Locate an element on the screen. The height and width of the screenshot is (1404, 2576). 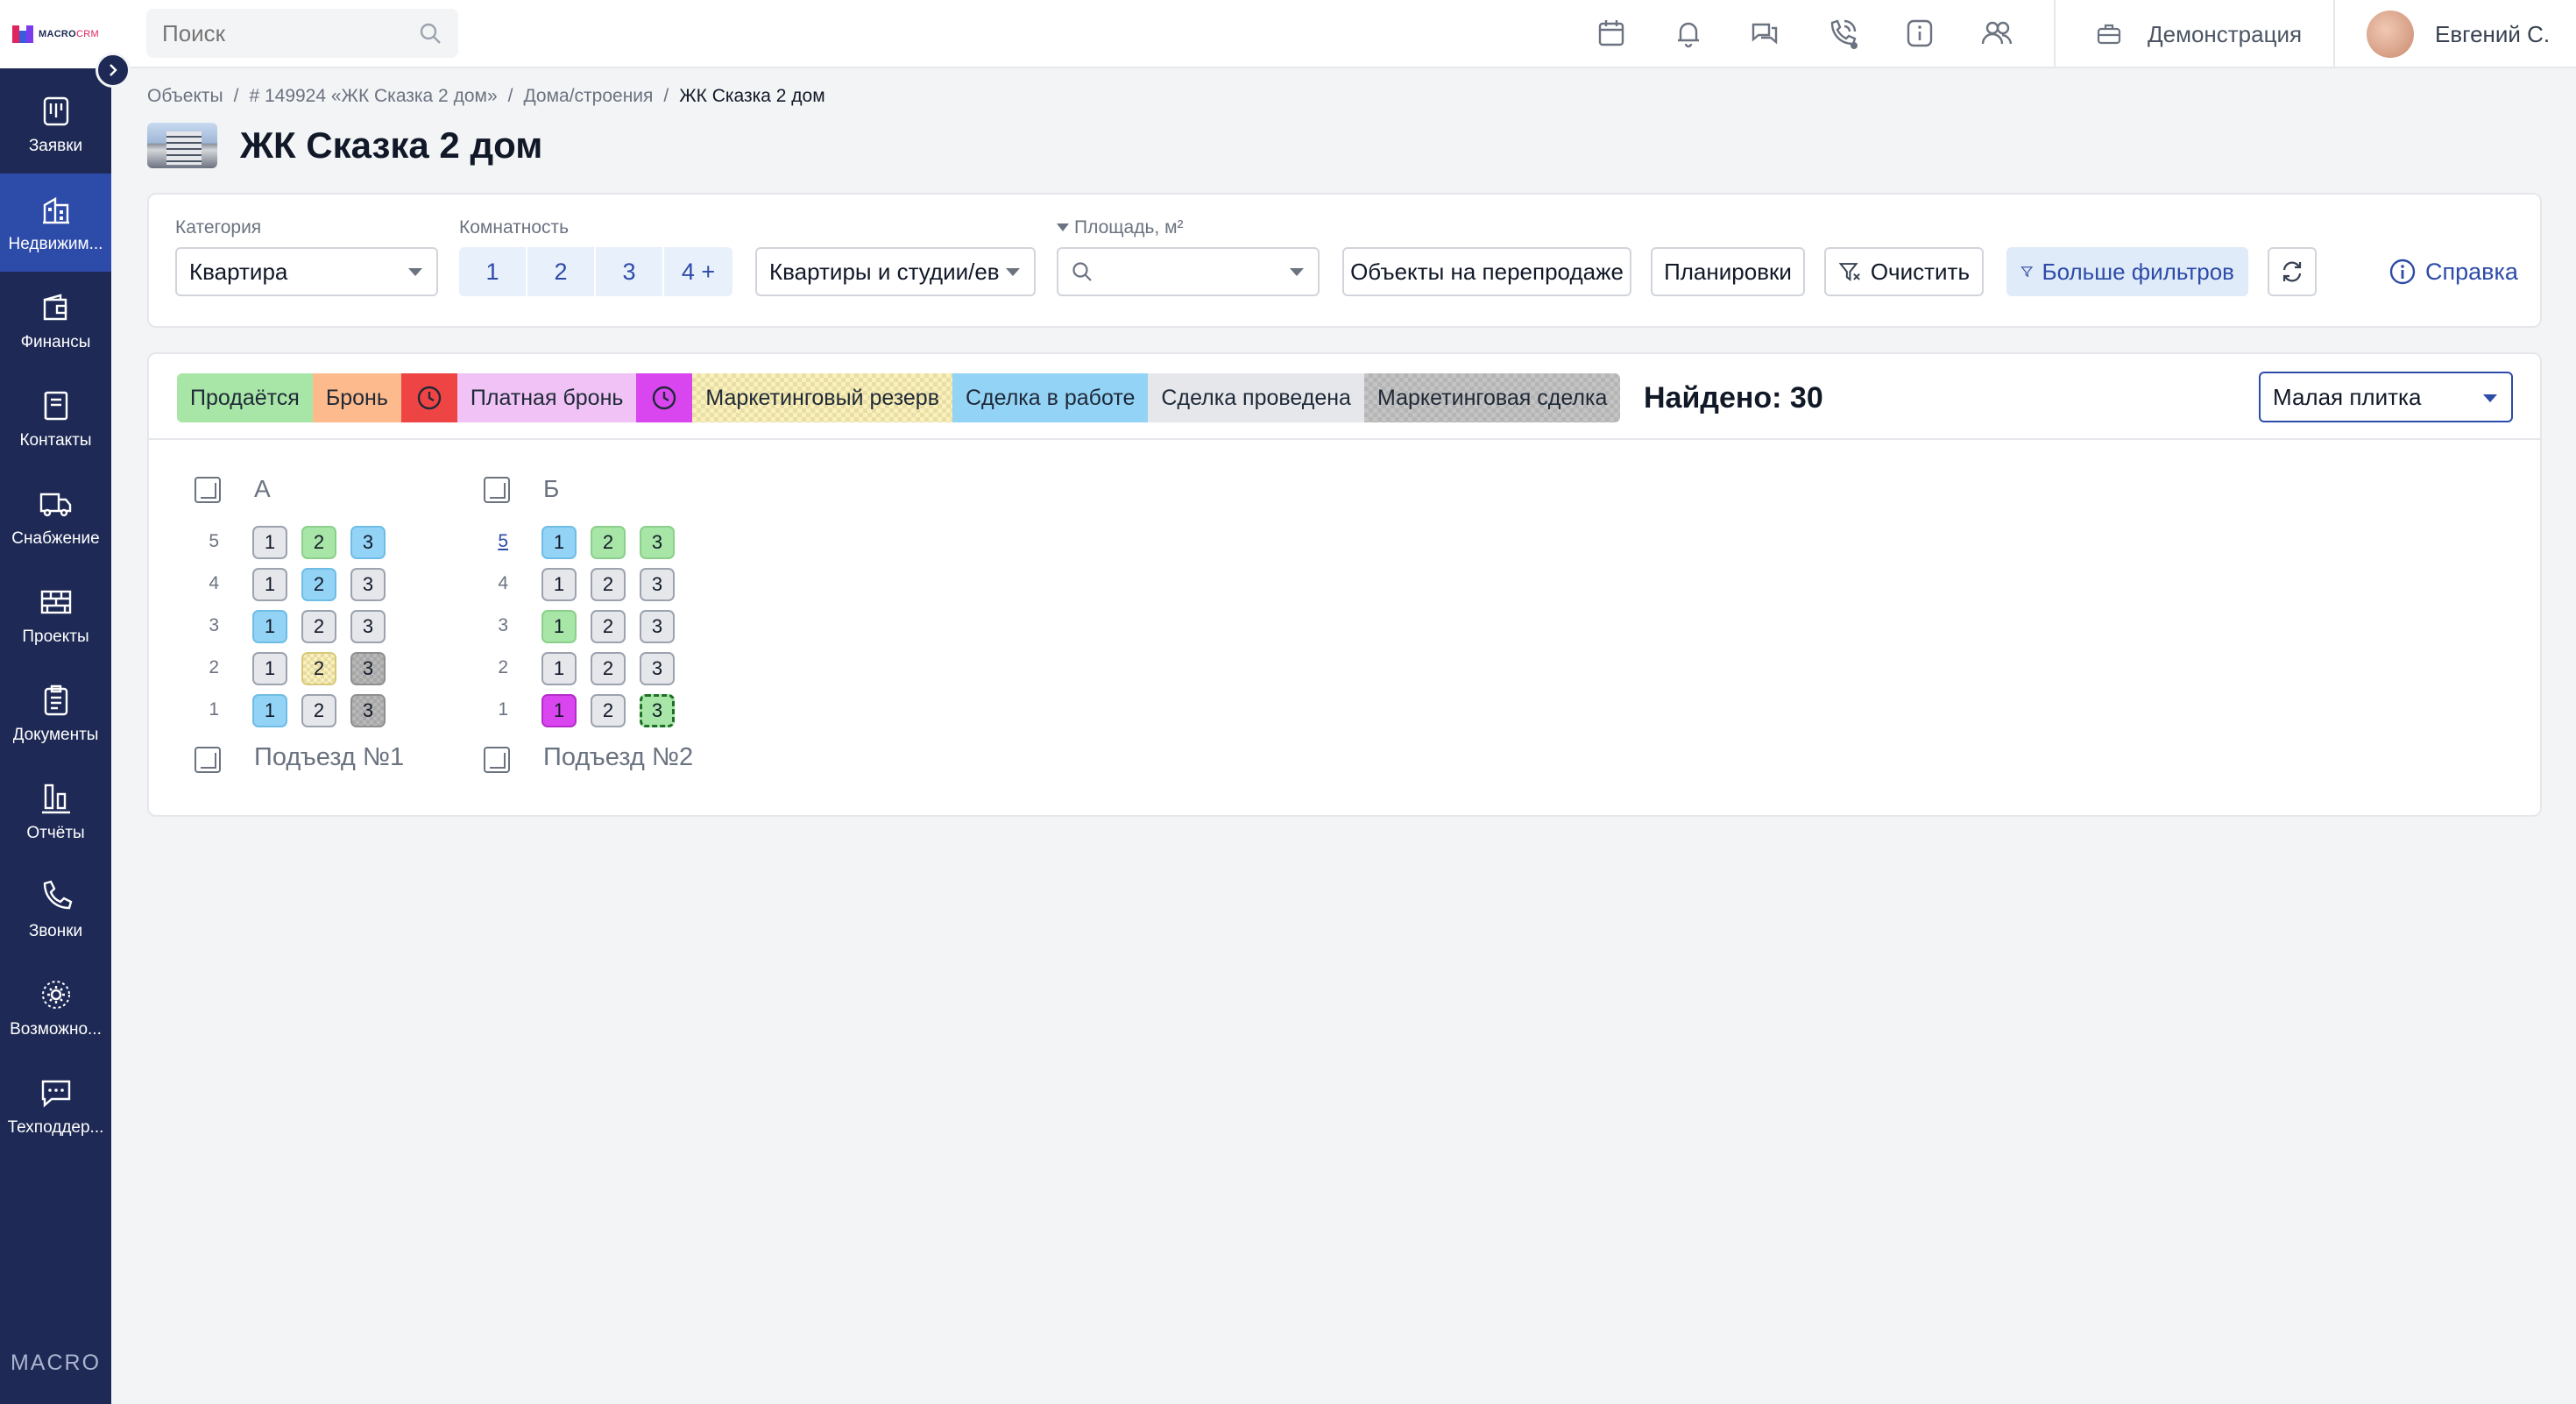
area-label: Площадь, м² is located at coordinates (1120, 227).